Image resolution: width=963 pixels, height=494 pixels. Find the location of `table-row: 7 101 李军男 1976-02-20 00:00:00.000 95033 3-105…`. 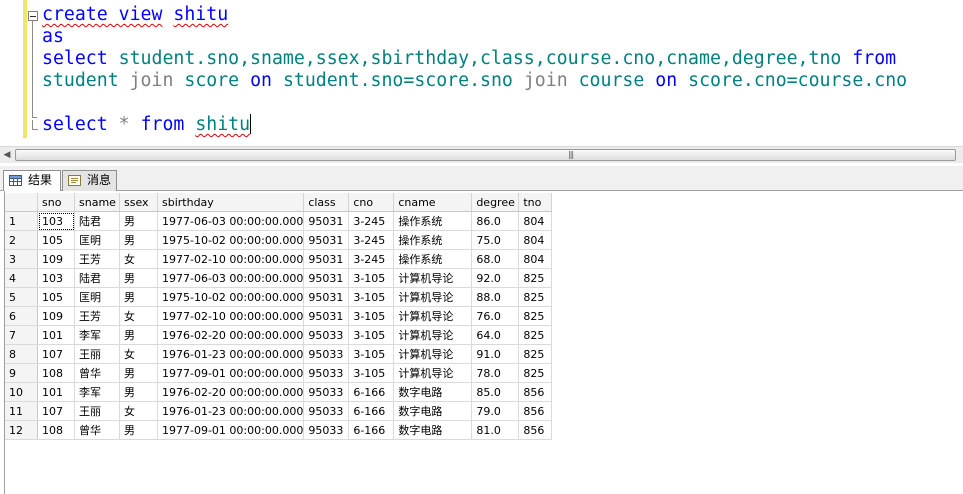

table-row: 7 101 李军男 1976-02-20 00:00:00.000 95033 3-105… is located at coordinates (279, 335).